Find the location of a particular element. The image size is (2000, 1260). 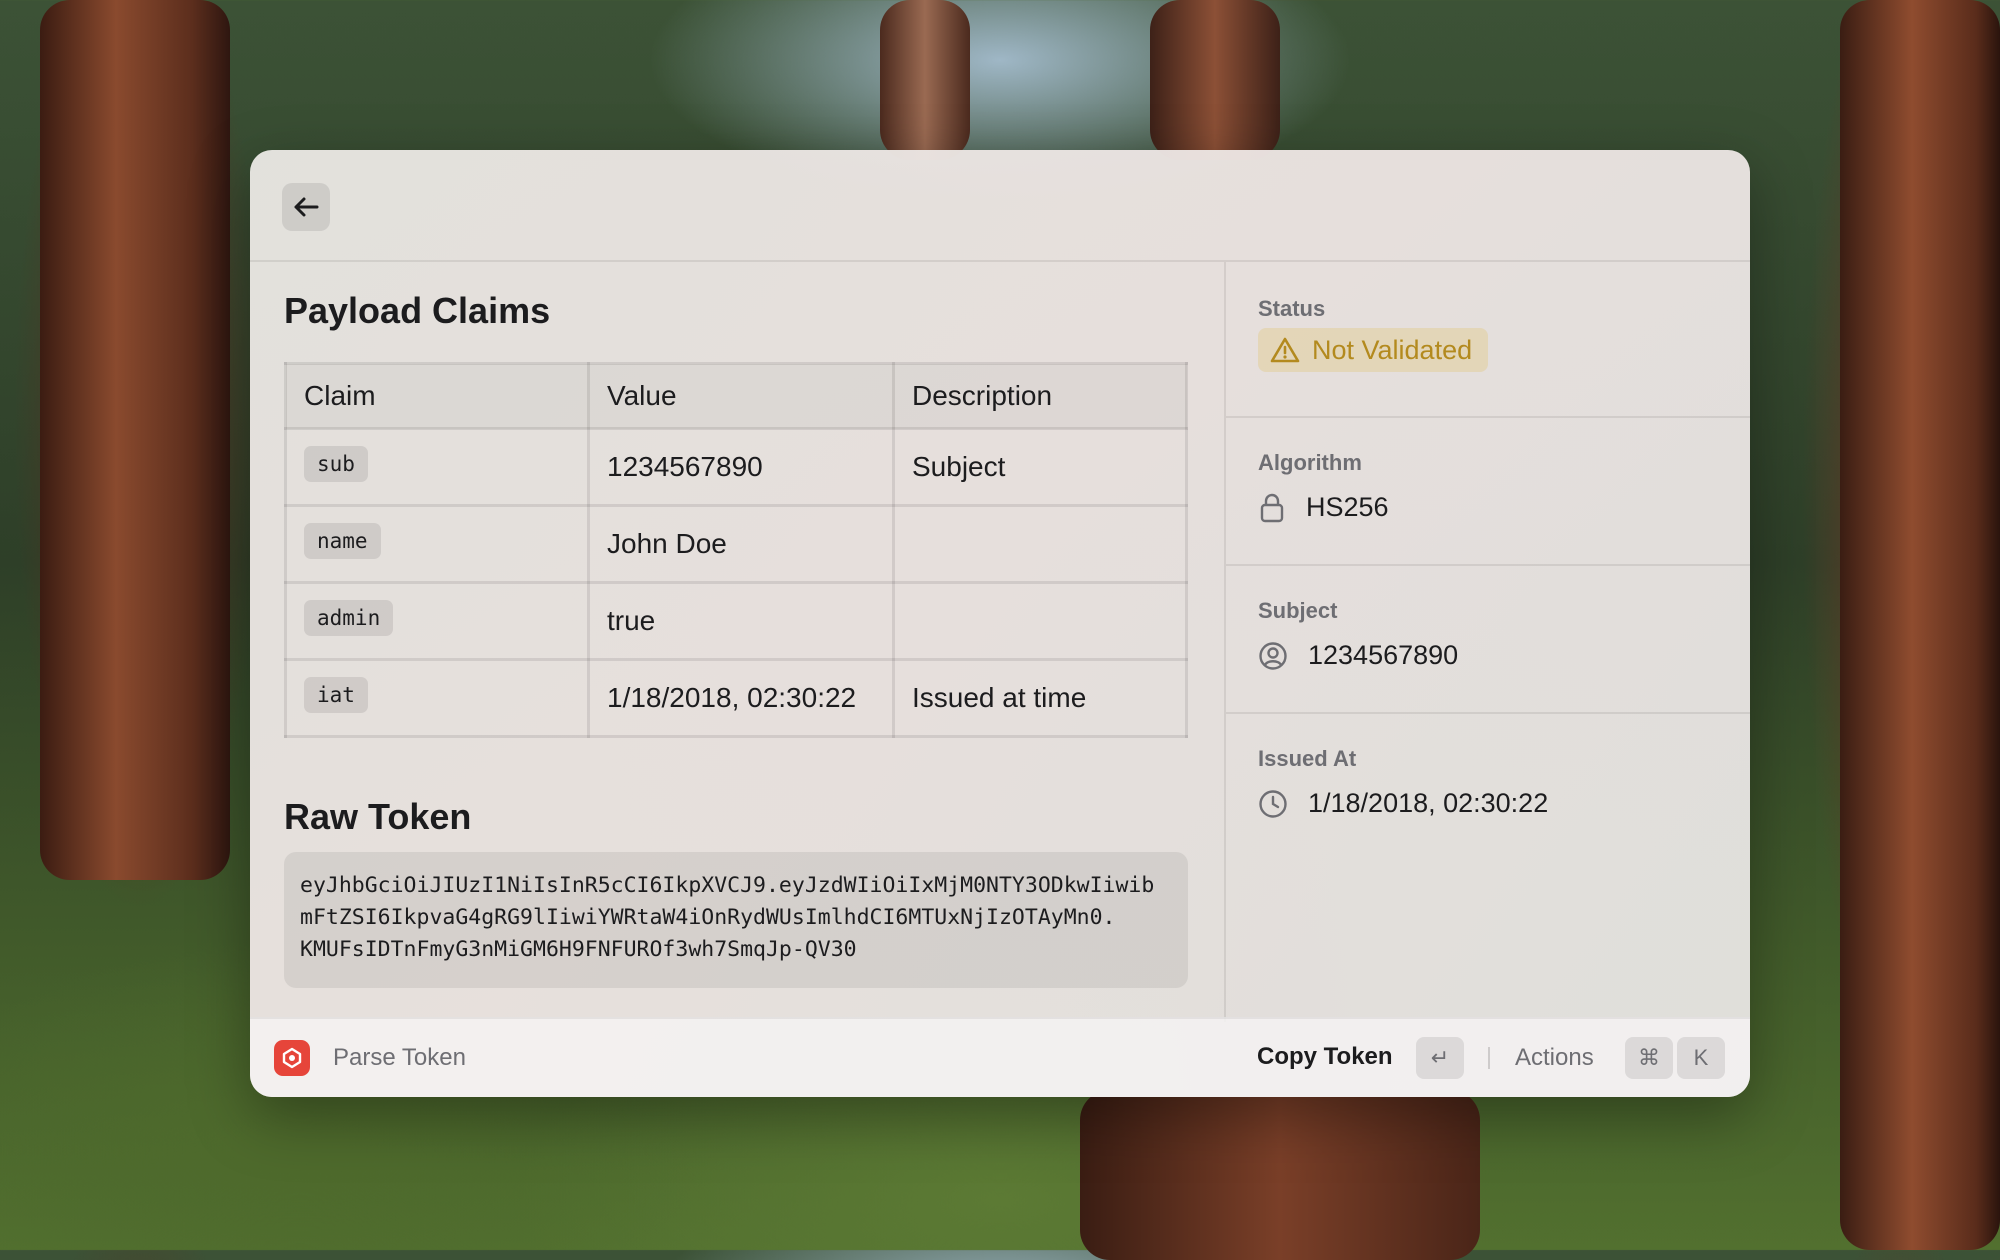

subject-row: 1234567890 is located at coordinates (1358, 655).